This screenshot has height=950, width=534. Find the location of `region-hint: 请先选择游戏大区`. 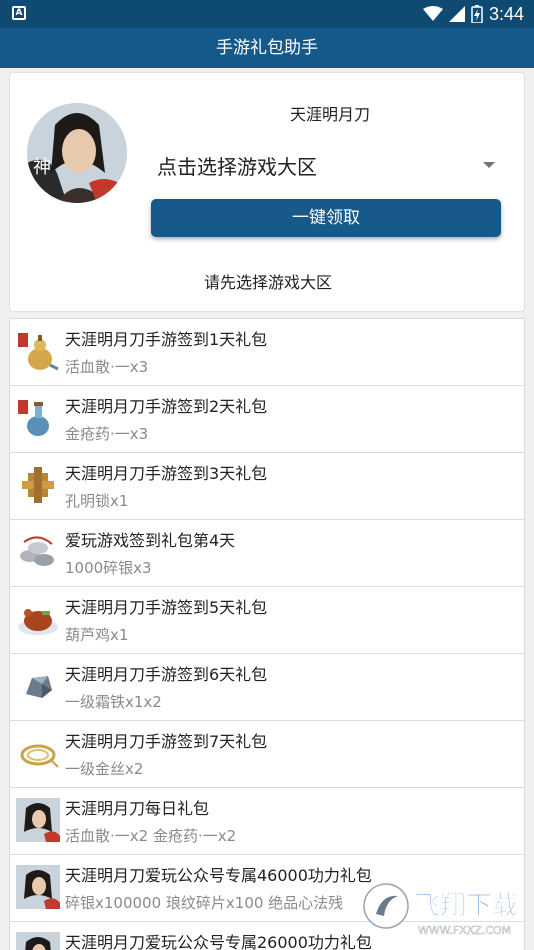

region-hint: 请先选择游戏大区 is located at coordinates (267, 282).